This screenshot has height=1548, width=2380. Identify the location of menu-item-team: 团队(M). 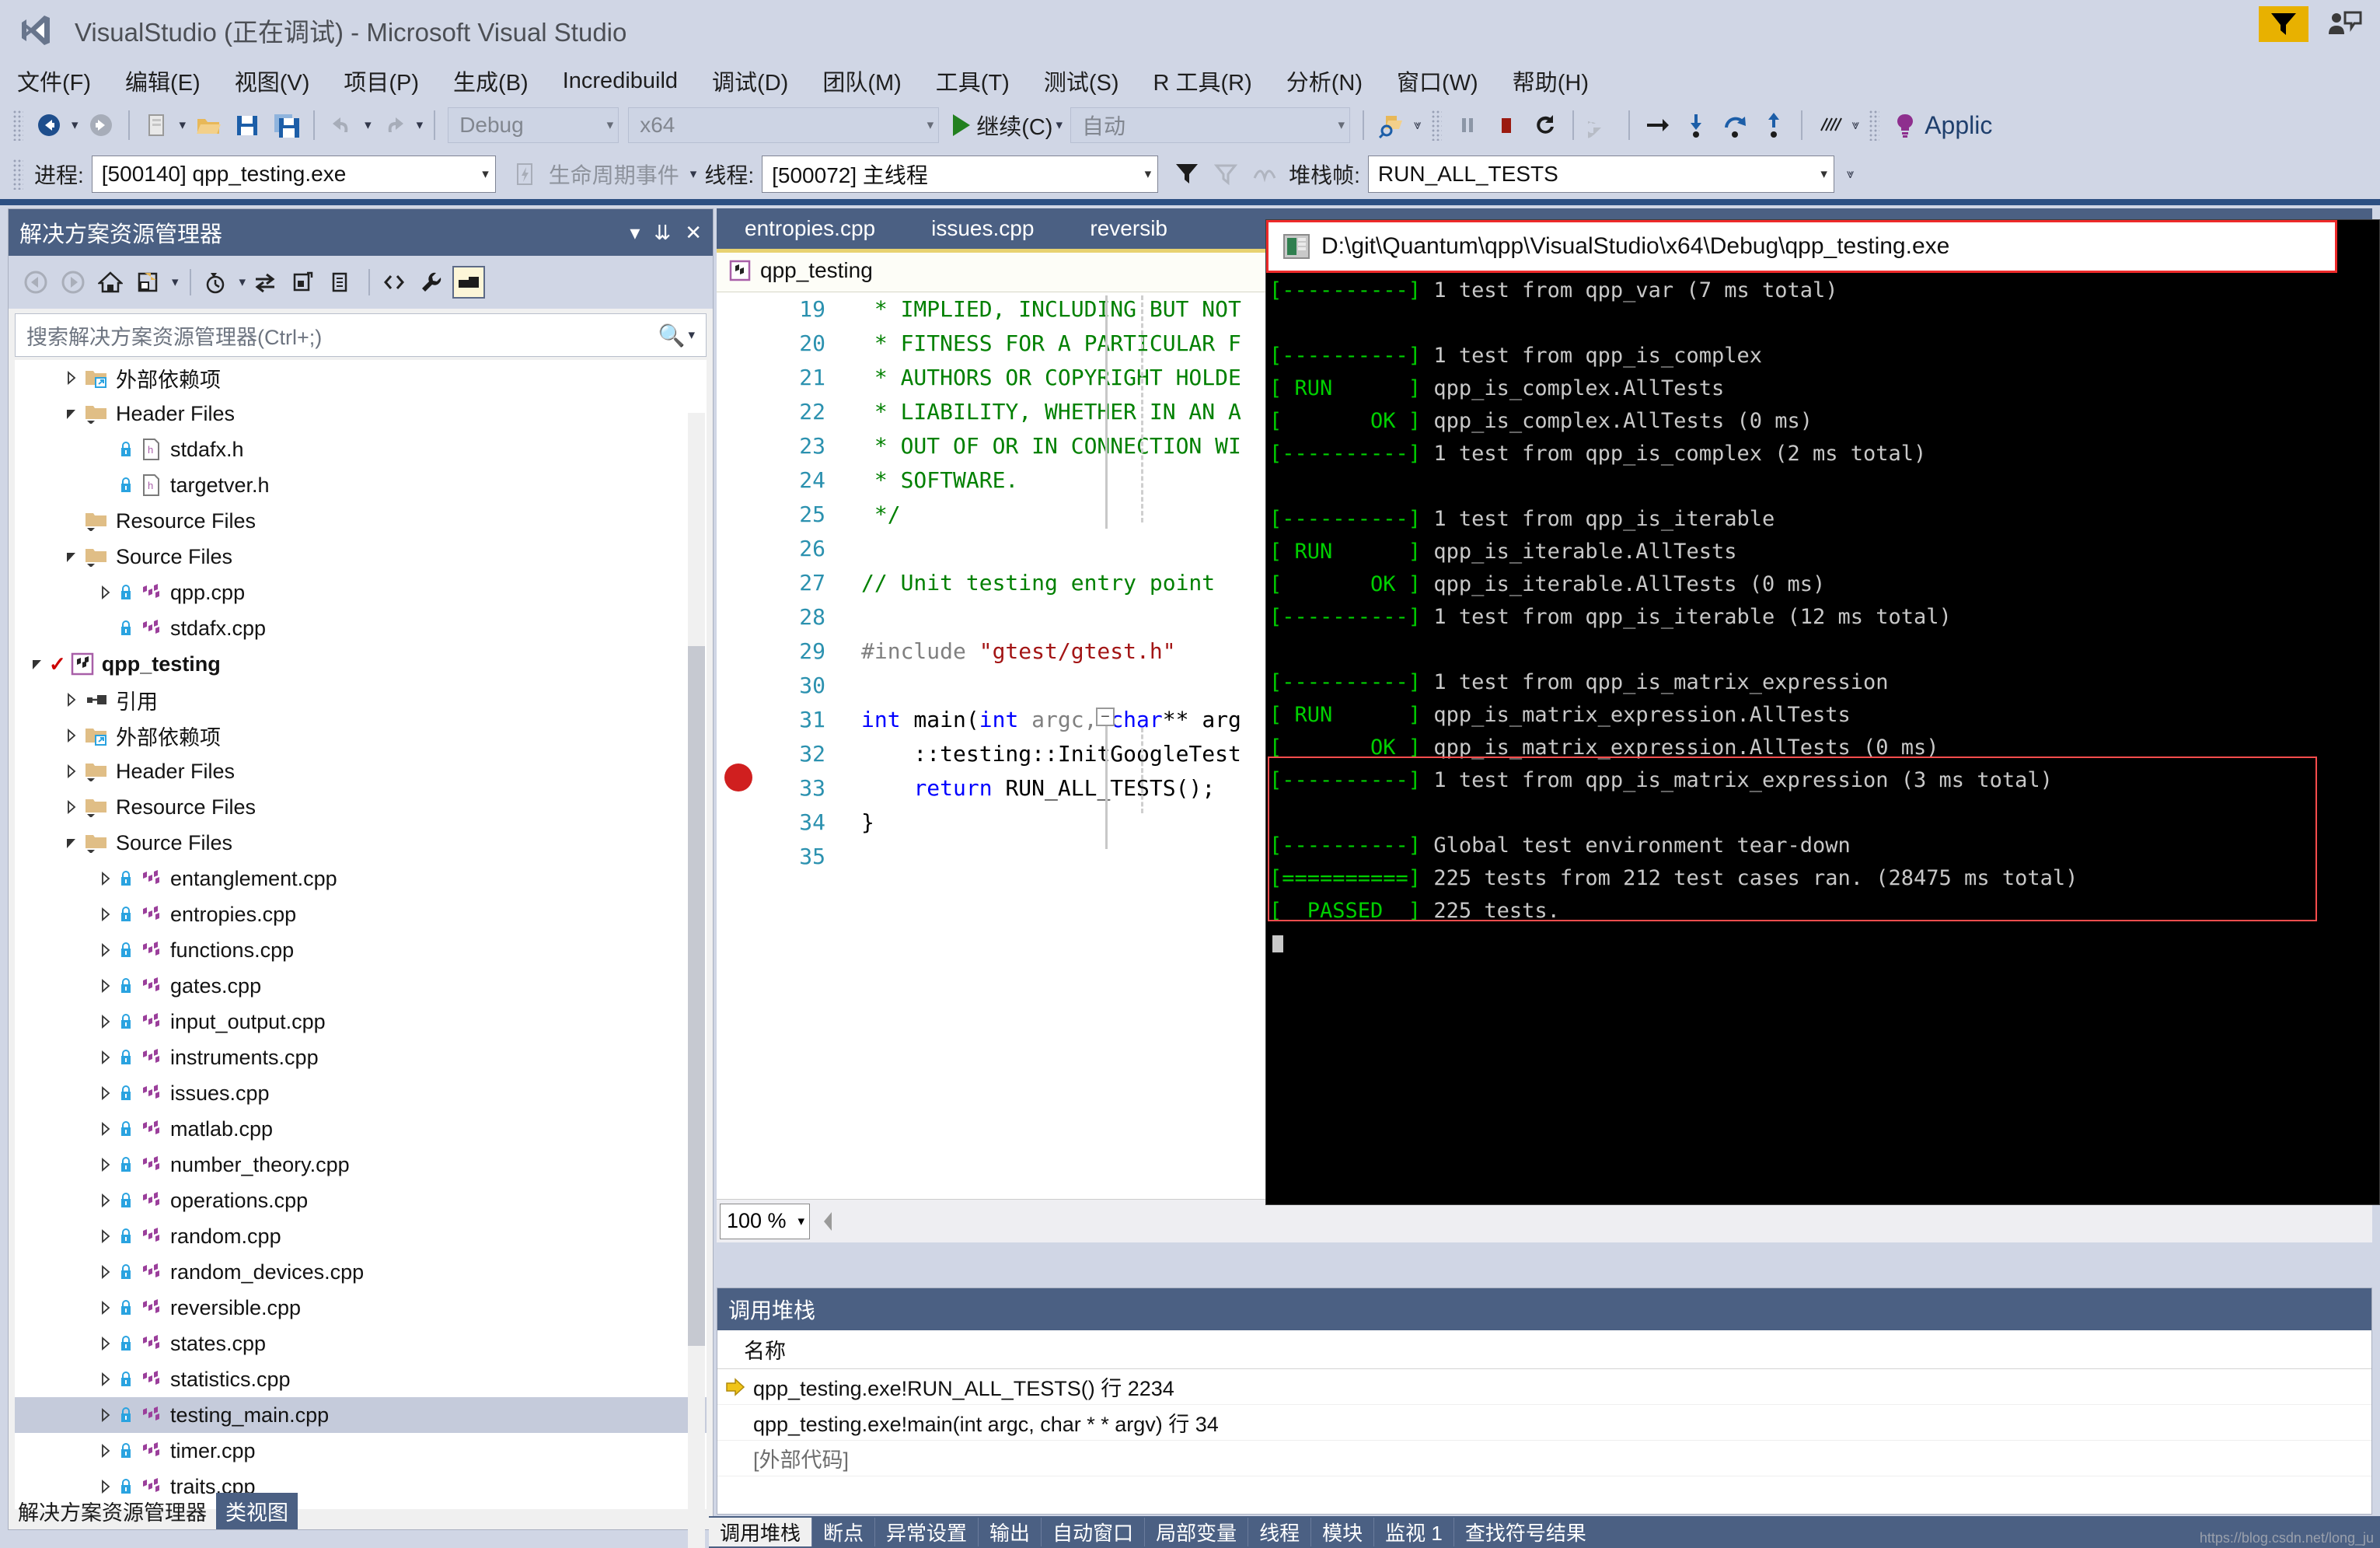
(862, 81).